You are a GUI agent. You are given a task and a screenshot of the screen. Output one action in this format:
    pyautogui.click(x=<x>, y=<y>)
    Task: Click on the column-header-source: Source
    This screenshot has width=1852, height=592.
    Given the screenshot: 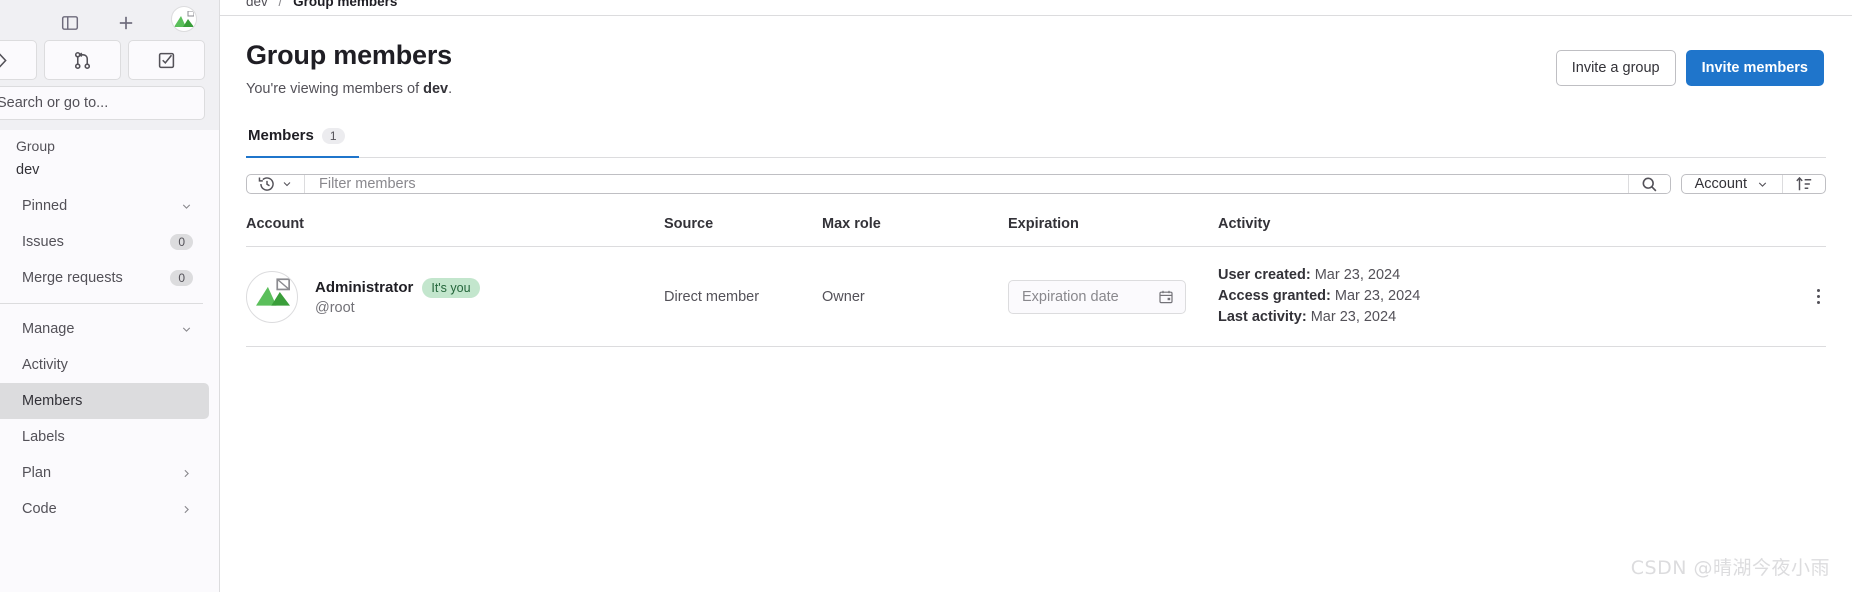 What is the action you would take?
    pyautogui.click(x=689, y=224)
    